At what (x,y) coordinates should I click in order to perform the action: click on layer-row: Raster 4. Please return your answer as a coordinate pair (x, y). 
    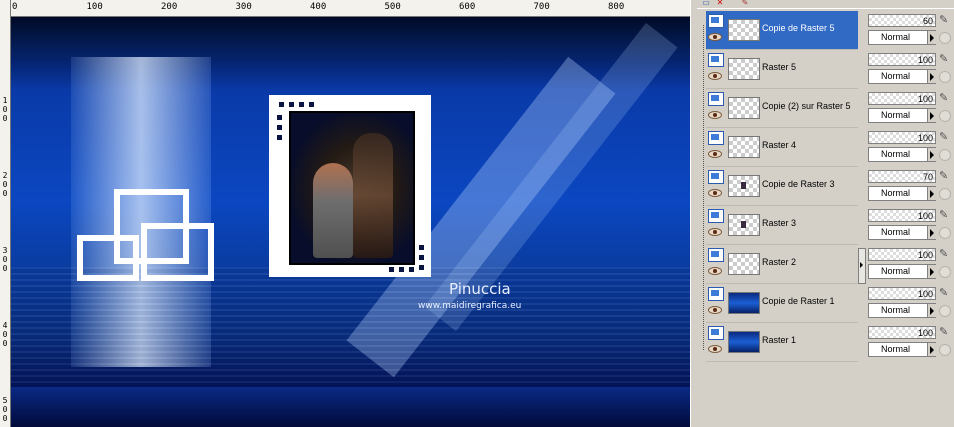
    Looking at the image, I should click on (782, 147).